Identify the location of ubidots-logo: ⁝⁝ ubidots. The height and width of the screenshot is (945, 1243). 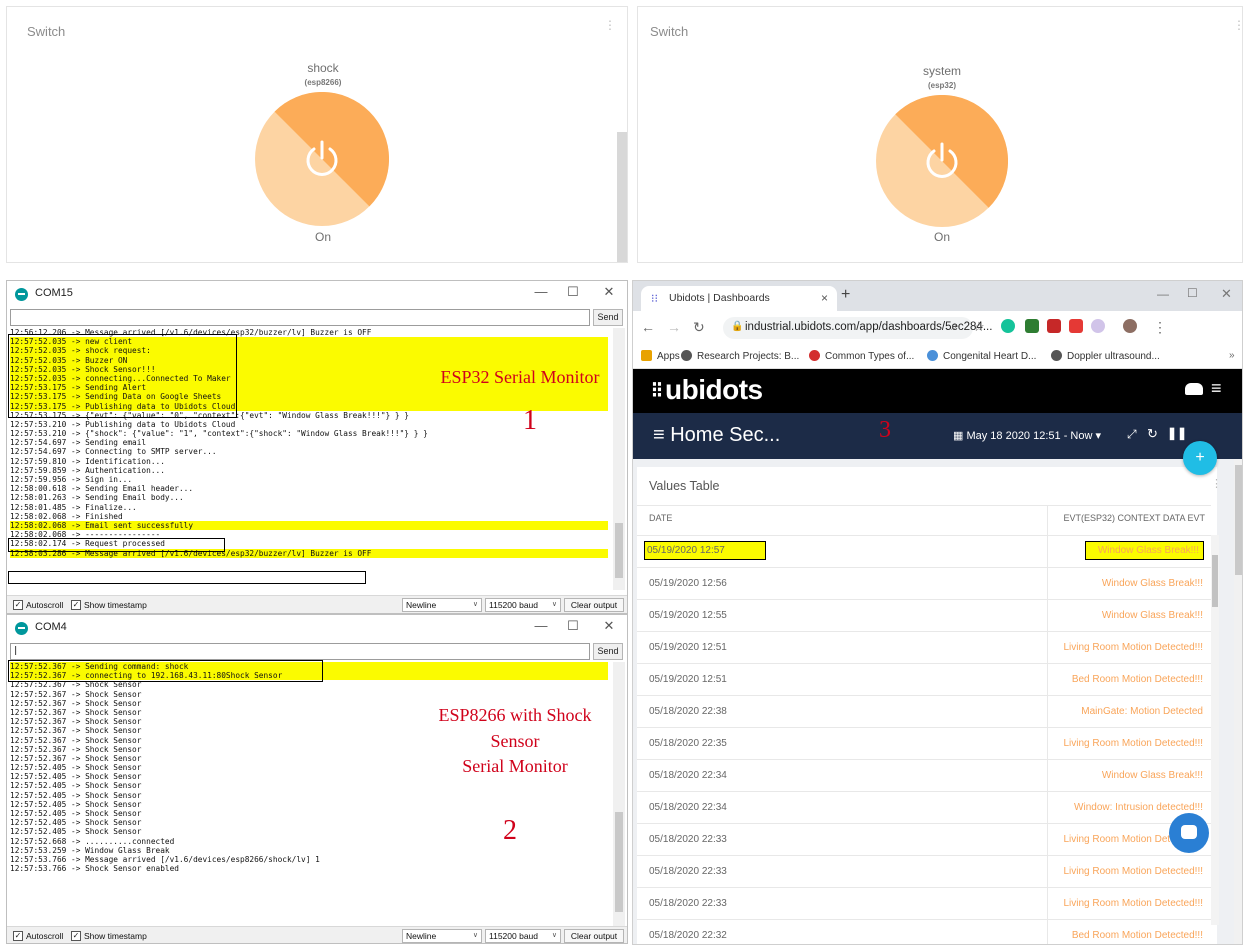
(707, 390).